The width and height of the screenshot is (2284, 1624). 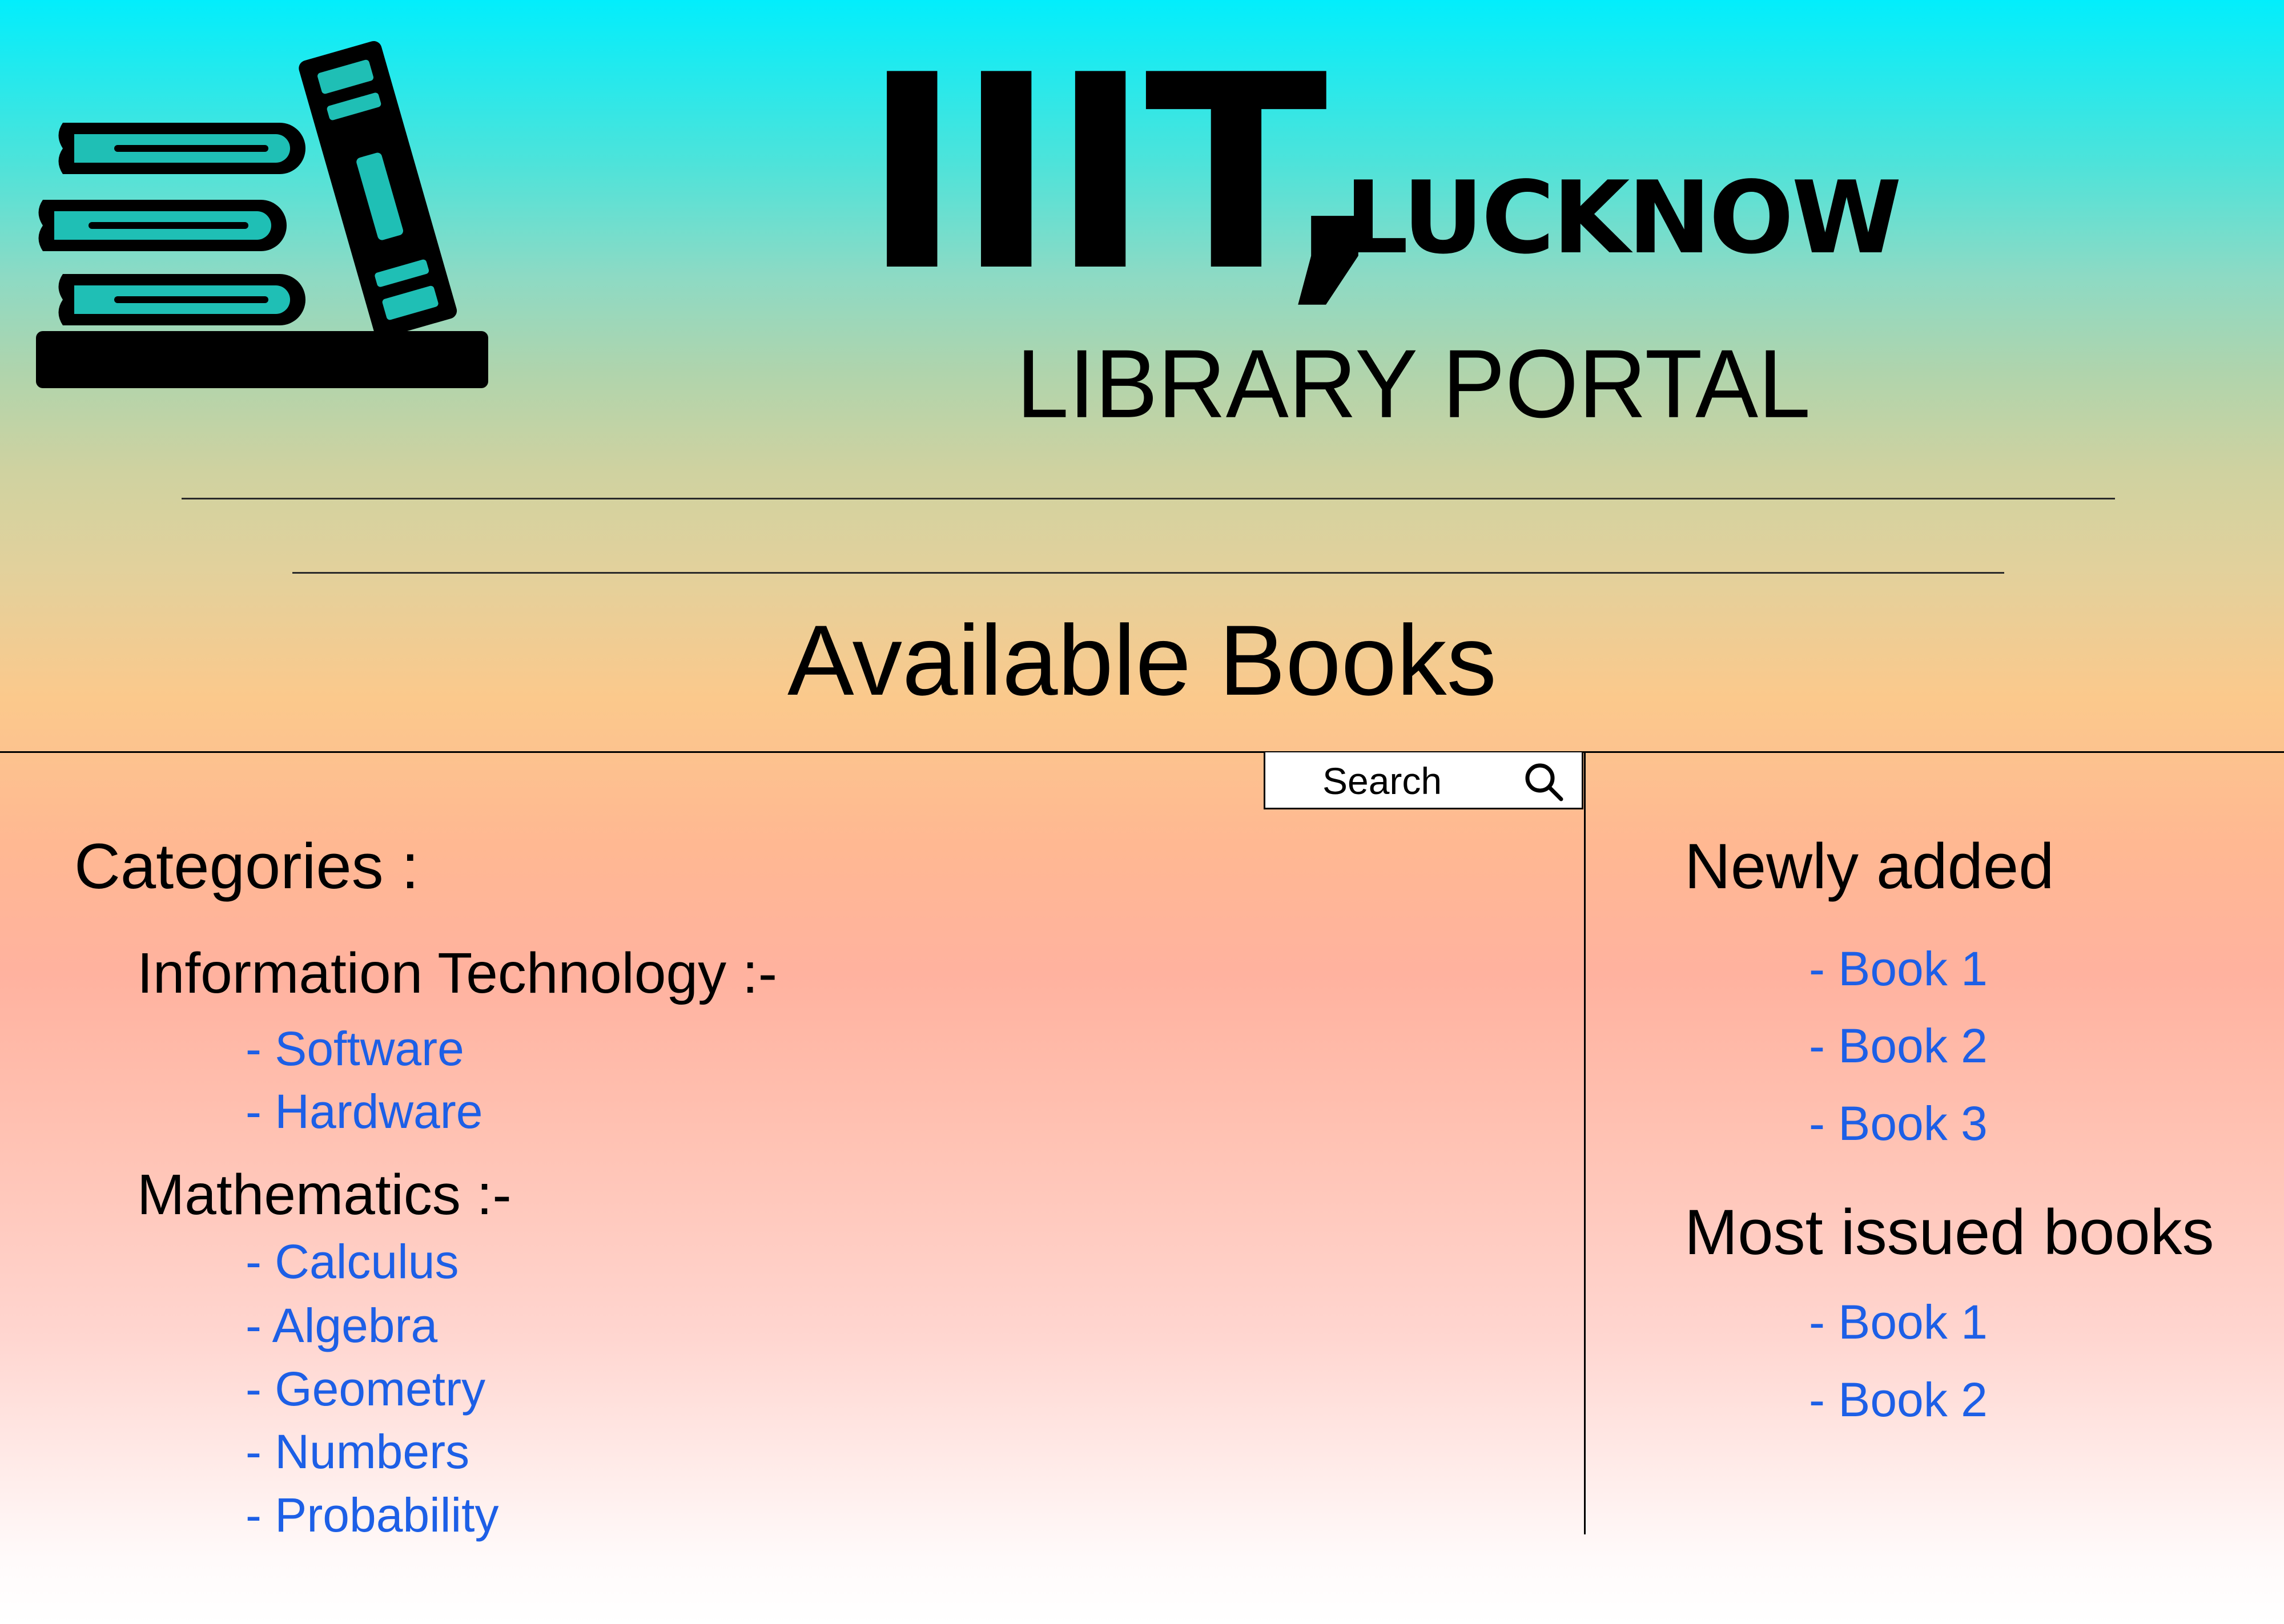 I want to click on search-icon, so click(x=1544, y=782).